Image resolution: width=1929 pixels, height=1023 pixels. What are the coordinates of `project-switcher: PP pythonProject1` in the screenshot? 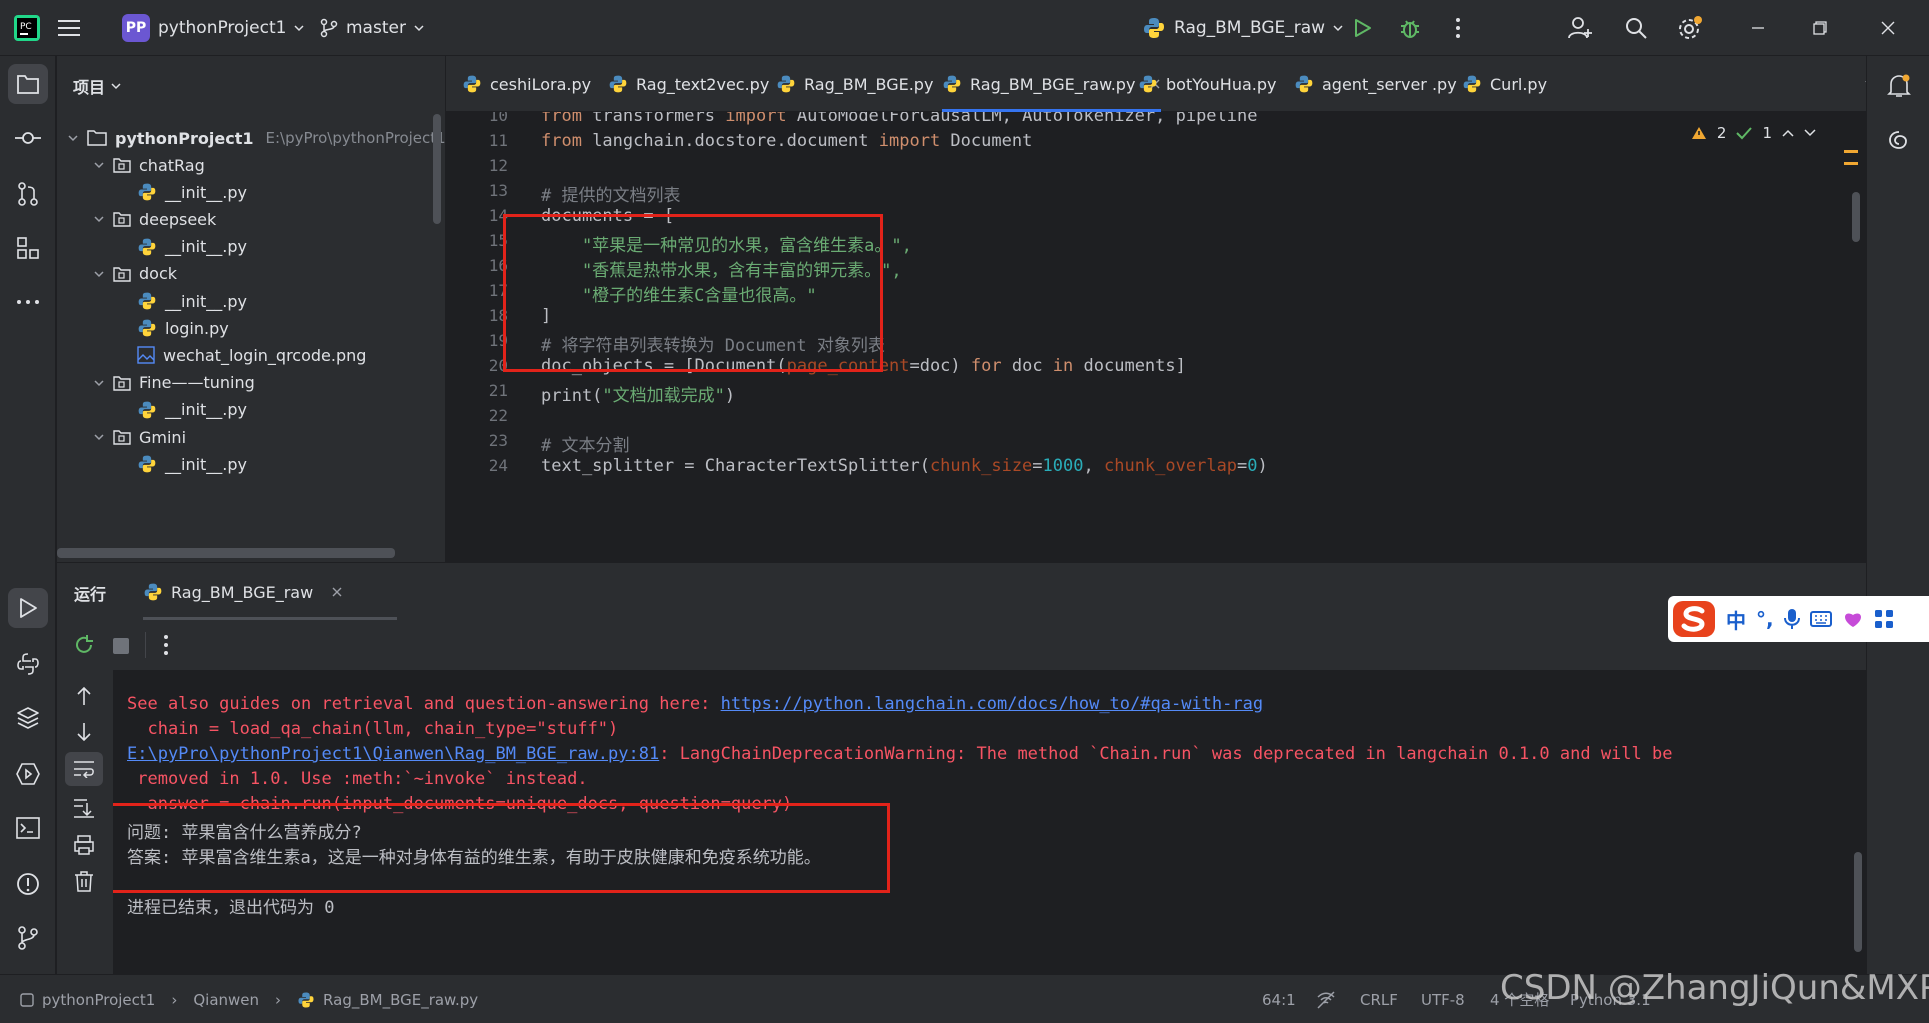 It's located at (213, 28).